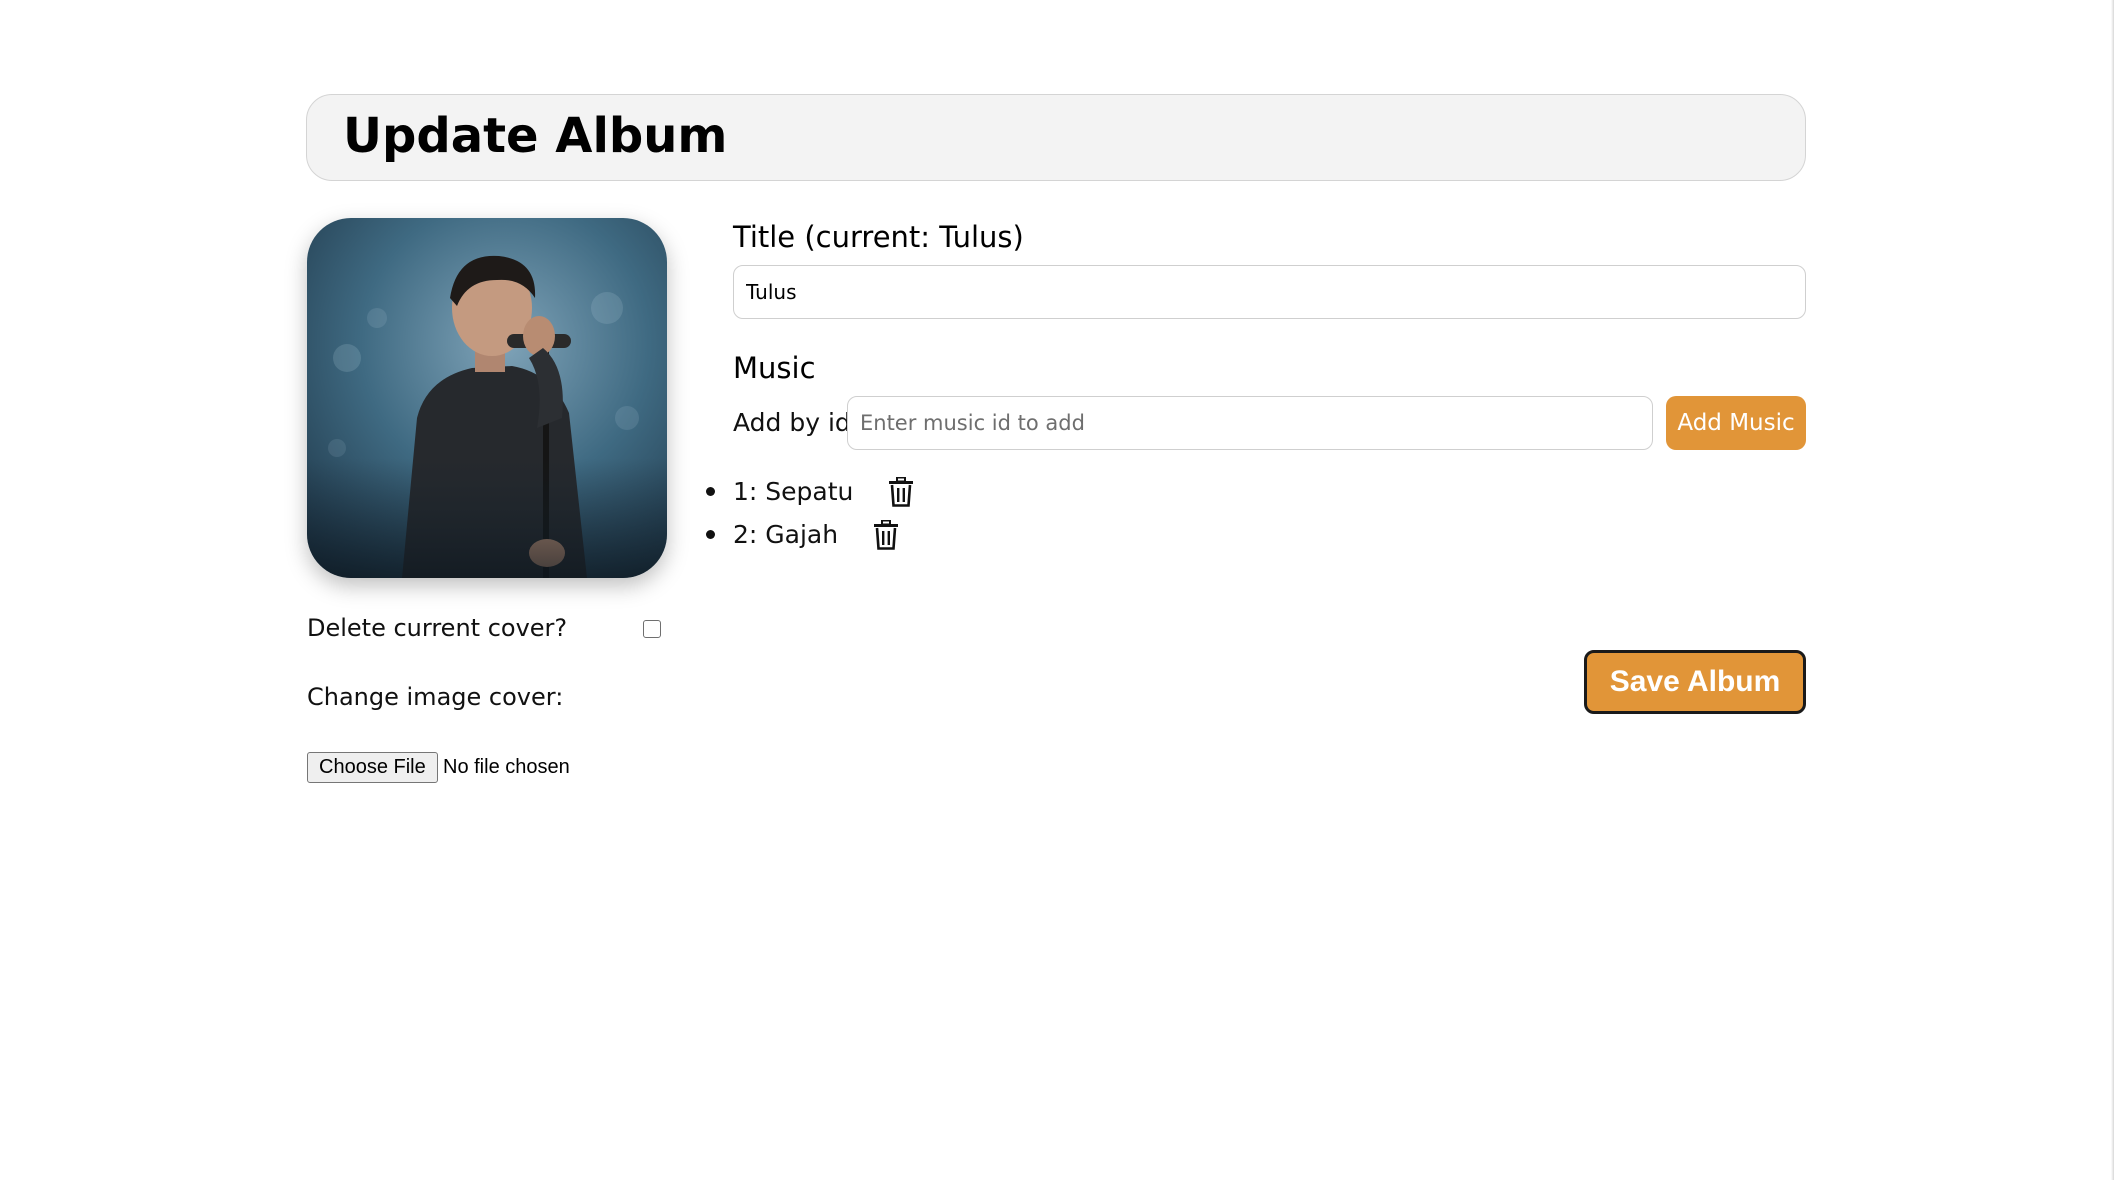  Describe the element at coordinates (786, 534) in the screenshot. I see `music-item-label: 2: Gajah` at that location.